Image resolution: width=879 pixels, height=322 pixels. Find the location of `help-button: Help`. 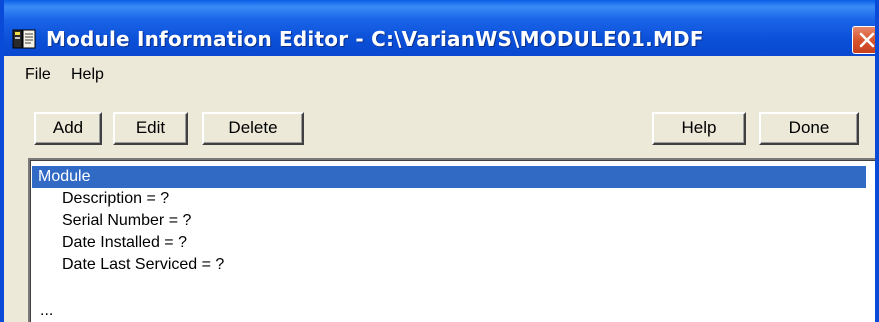

help-button: Help is located at coordinates (699, 128).